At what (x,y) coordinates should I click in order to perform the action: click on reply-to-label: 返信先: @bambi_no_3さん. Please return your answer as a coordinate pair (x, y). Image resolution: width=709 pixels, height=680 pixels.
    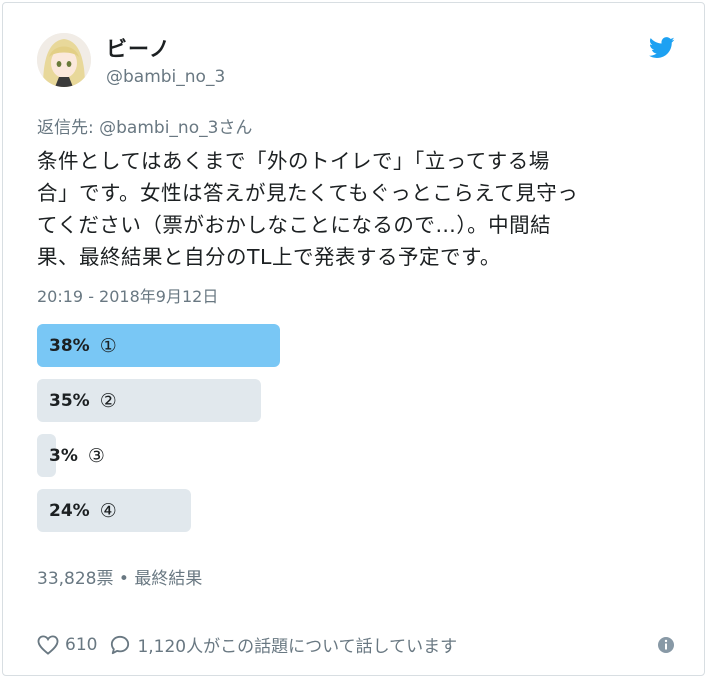
    Looking at the image, I should click on (144, 125).